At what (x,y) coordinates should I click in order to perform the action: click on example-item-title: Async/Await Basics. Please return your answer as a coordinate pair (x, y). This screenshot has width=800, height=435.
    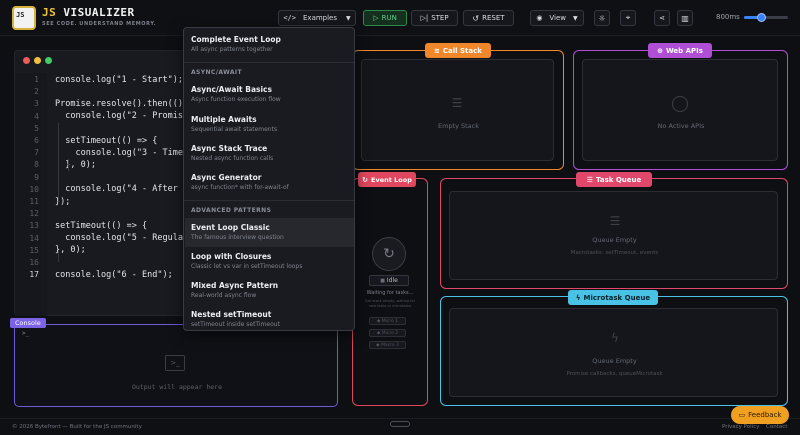
    Looking at the image, I should click on (231, 89).